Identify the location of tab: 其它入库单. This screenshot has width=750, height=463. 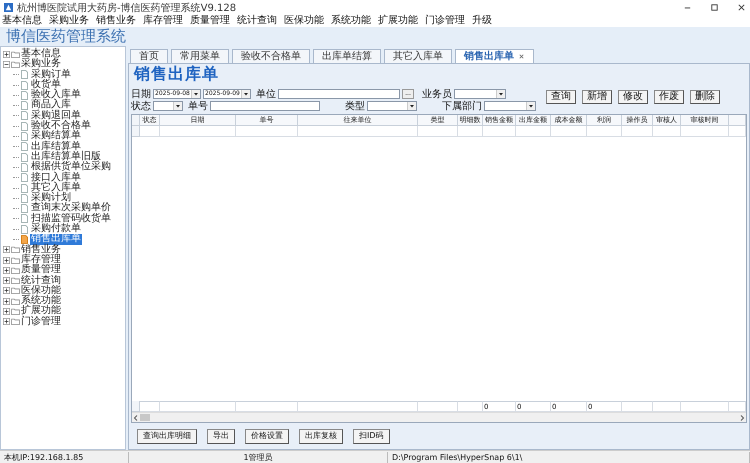
(418, 56).